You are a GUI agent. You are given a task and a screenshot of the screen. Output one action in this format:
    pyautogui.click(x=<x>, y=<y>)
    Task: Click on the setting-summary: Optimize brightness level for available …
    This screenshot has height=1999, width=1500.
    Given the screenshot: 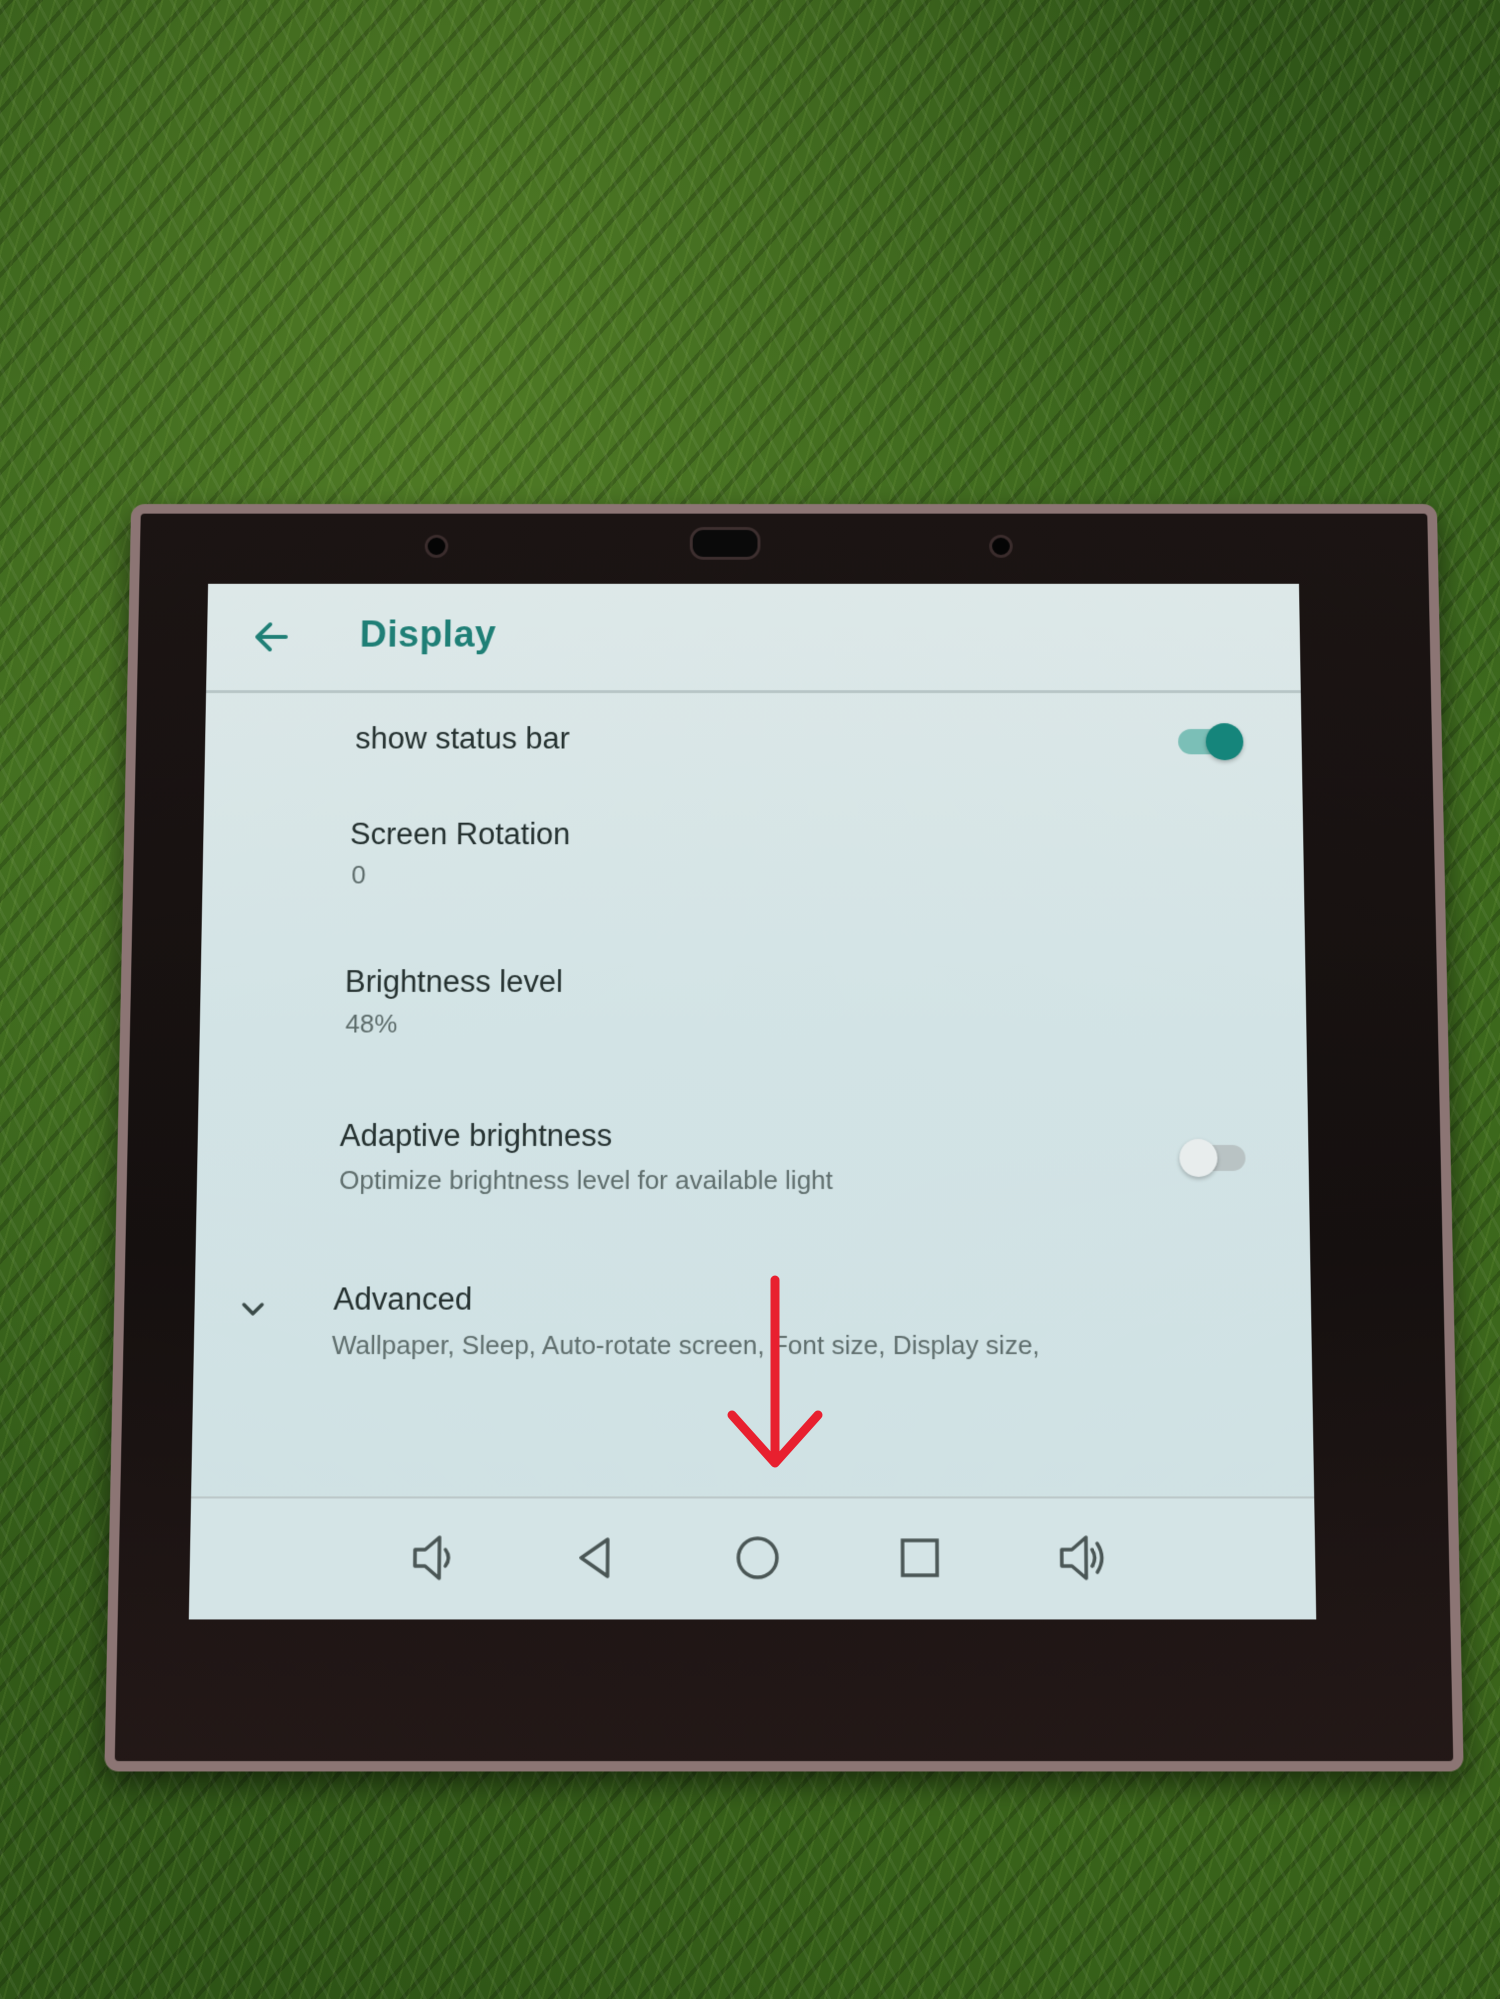 What is the action you would take?
    pyautogui.click(x=586, y=1179)
    